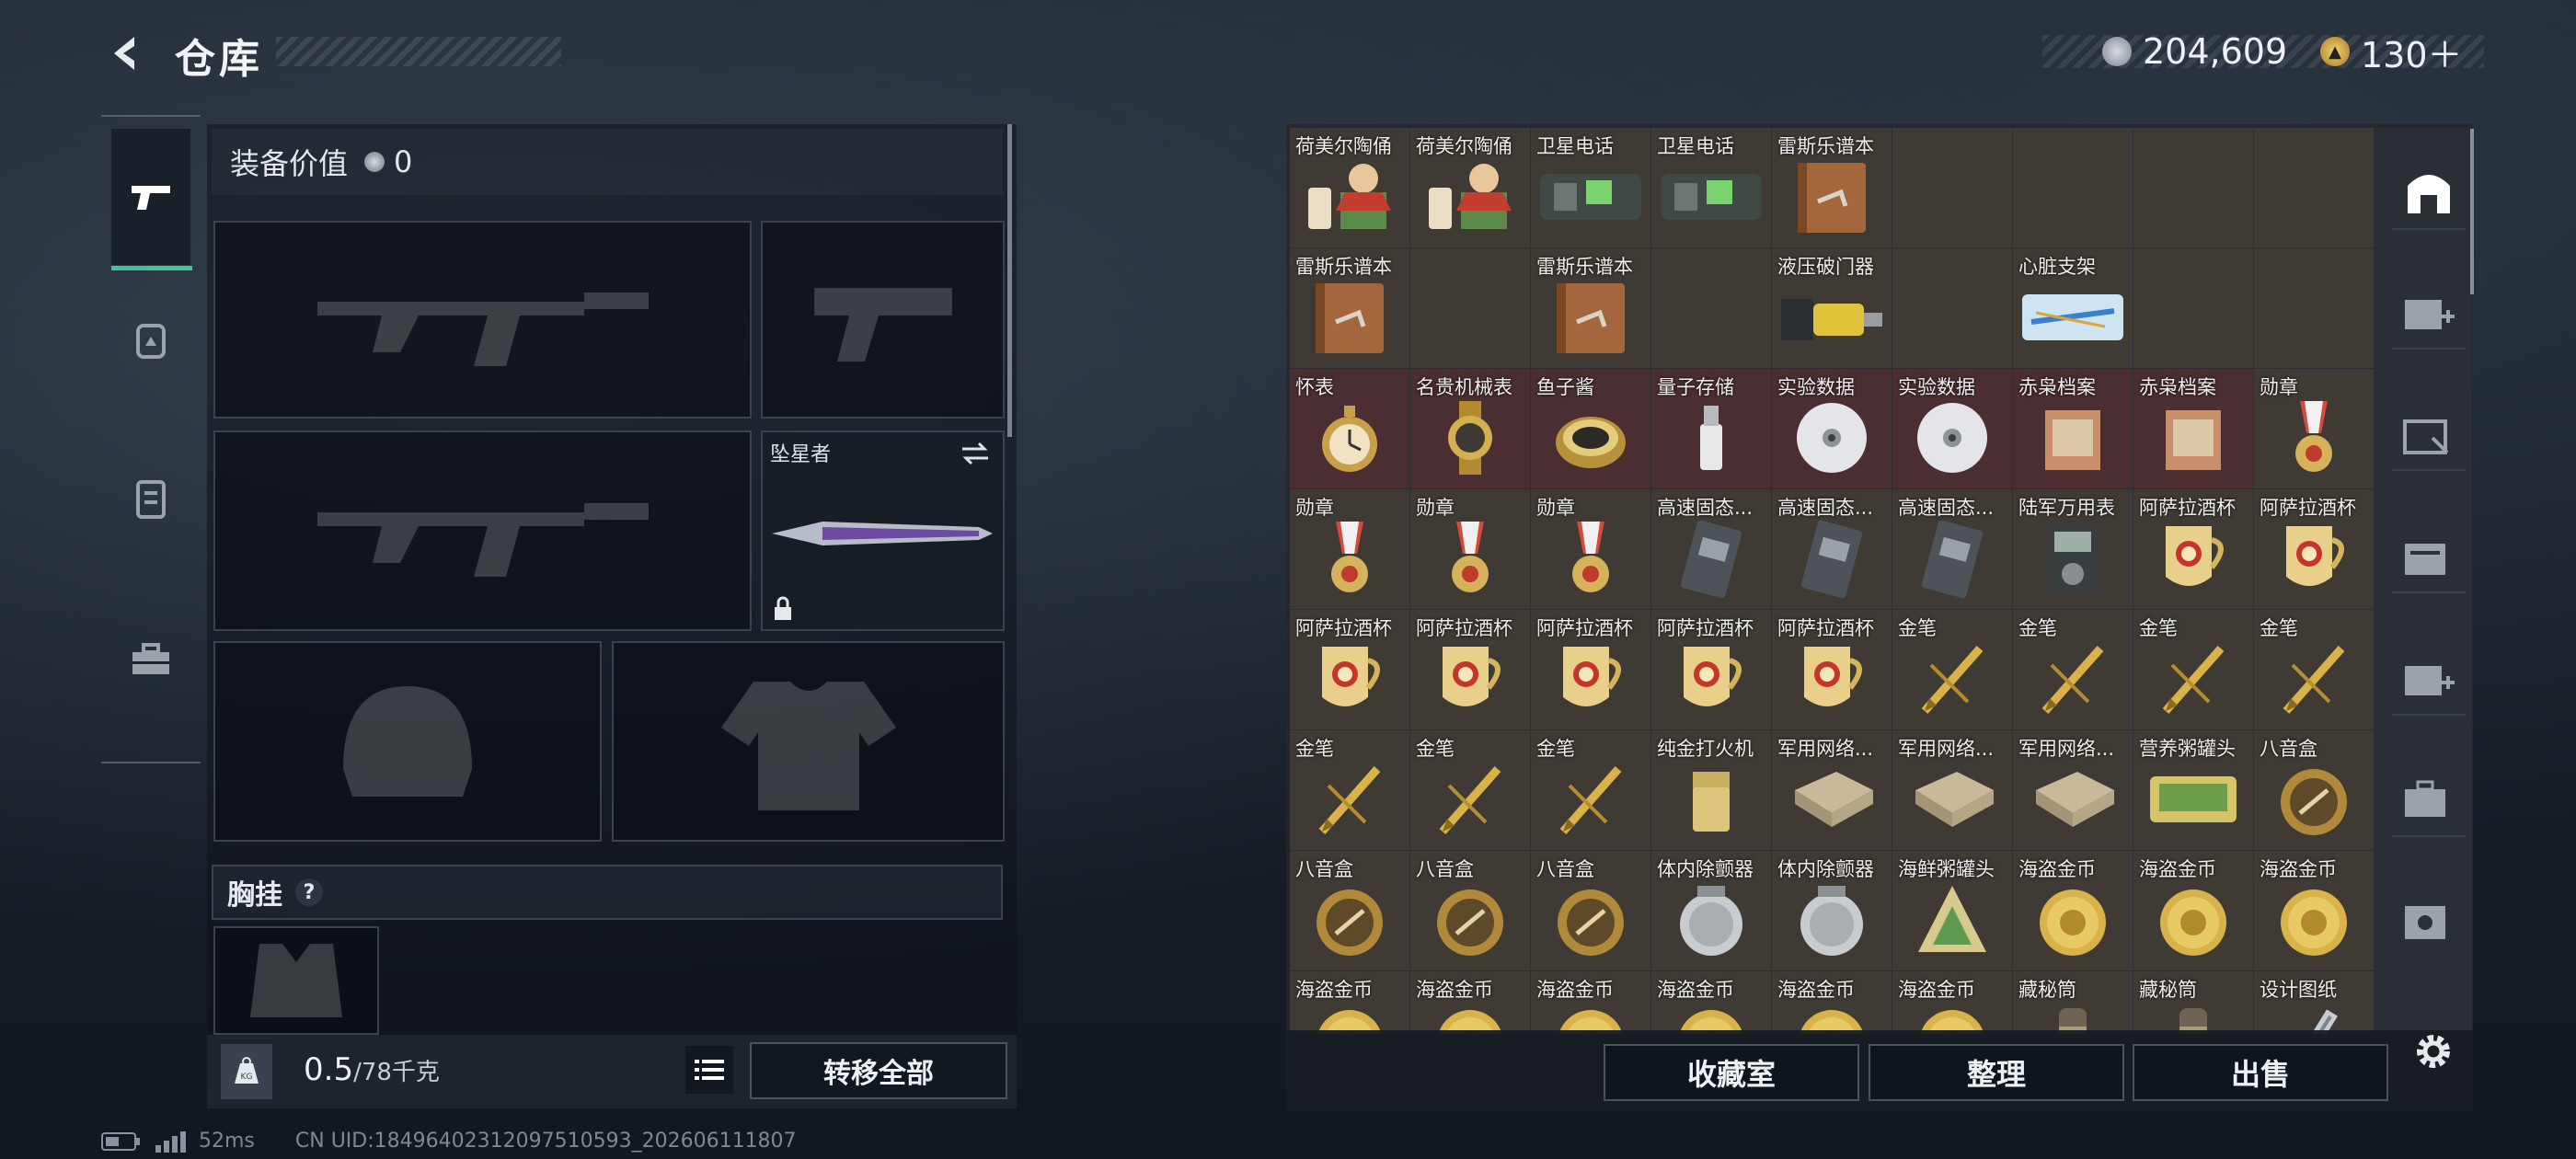 This screenshot has height=1159, width=2576. Describe the element at coordinates (127, 53) in the screenshot. I see `back-button` at that location.